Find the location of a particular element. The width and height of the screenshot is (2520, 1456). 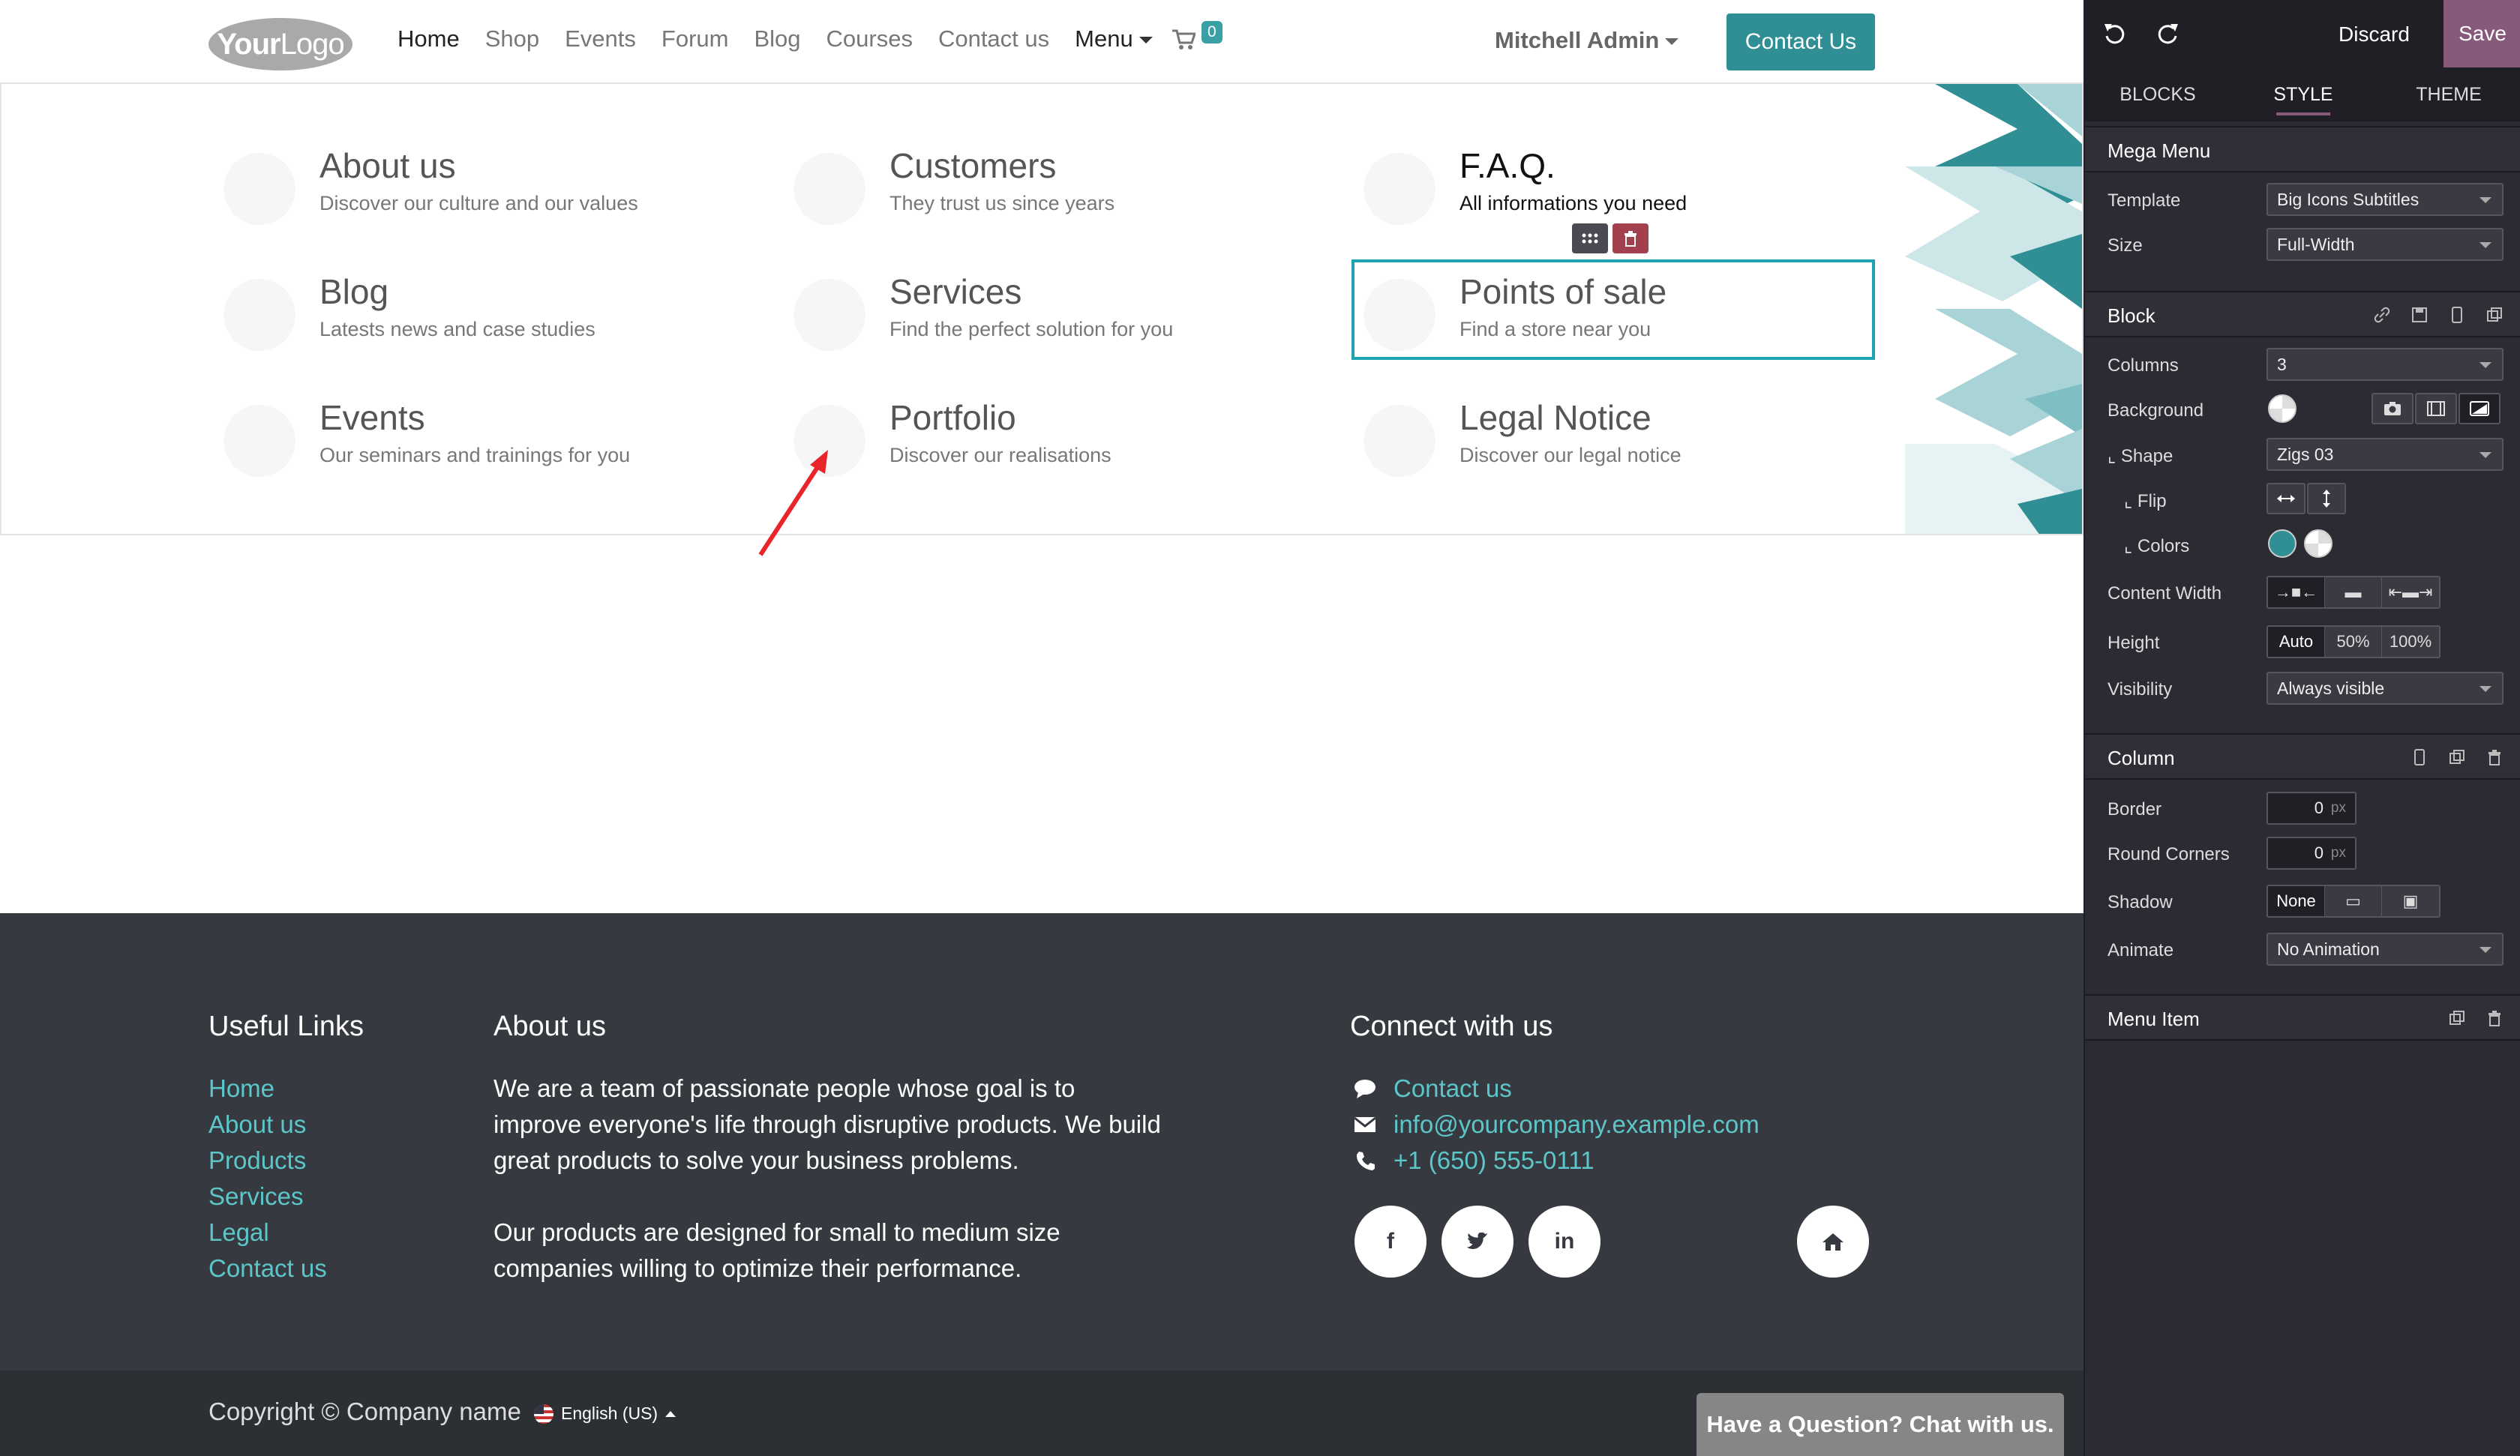

tab-style: STYLE is located at coordinates (2303, 94).